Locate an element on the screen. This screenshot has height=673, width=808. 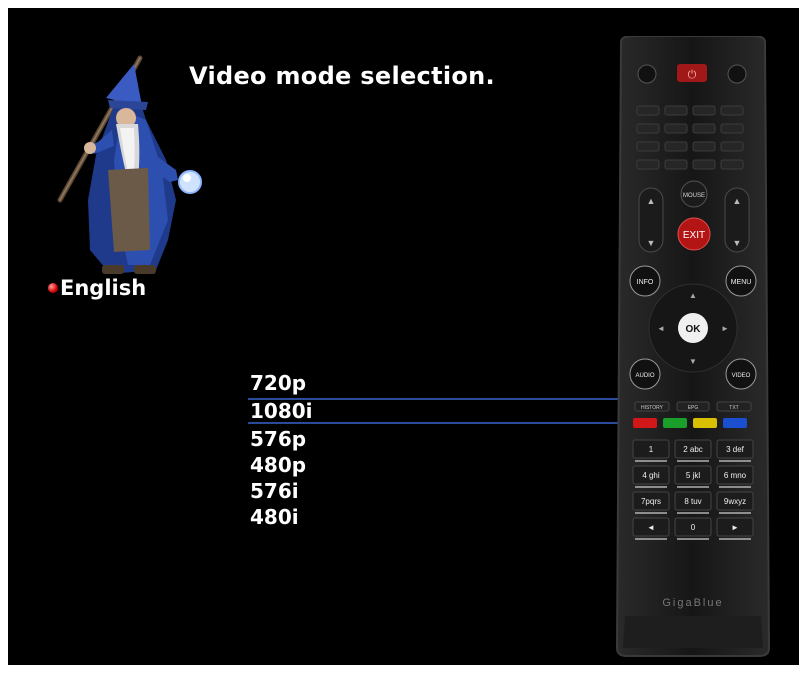
key-5: 5 jkl is located at coordinates (693, 475).